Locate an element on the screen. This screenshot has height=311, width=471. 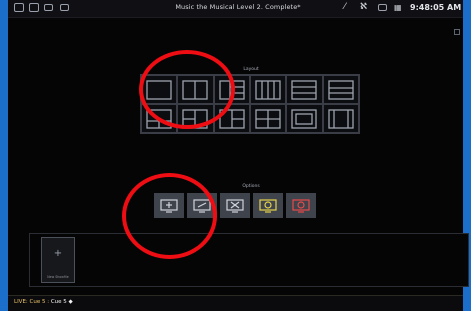
layout-three-column-icon is located at coordinates (341, 118).